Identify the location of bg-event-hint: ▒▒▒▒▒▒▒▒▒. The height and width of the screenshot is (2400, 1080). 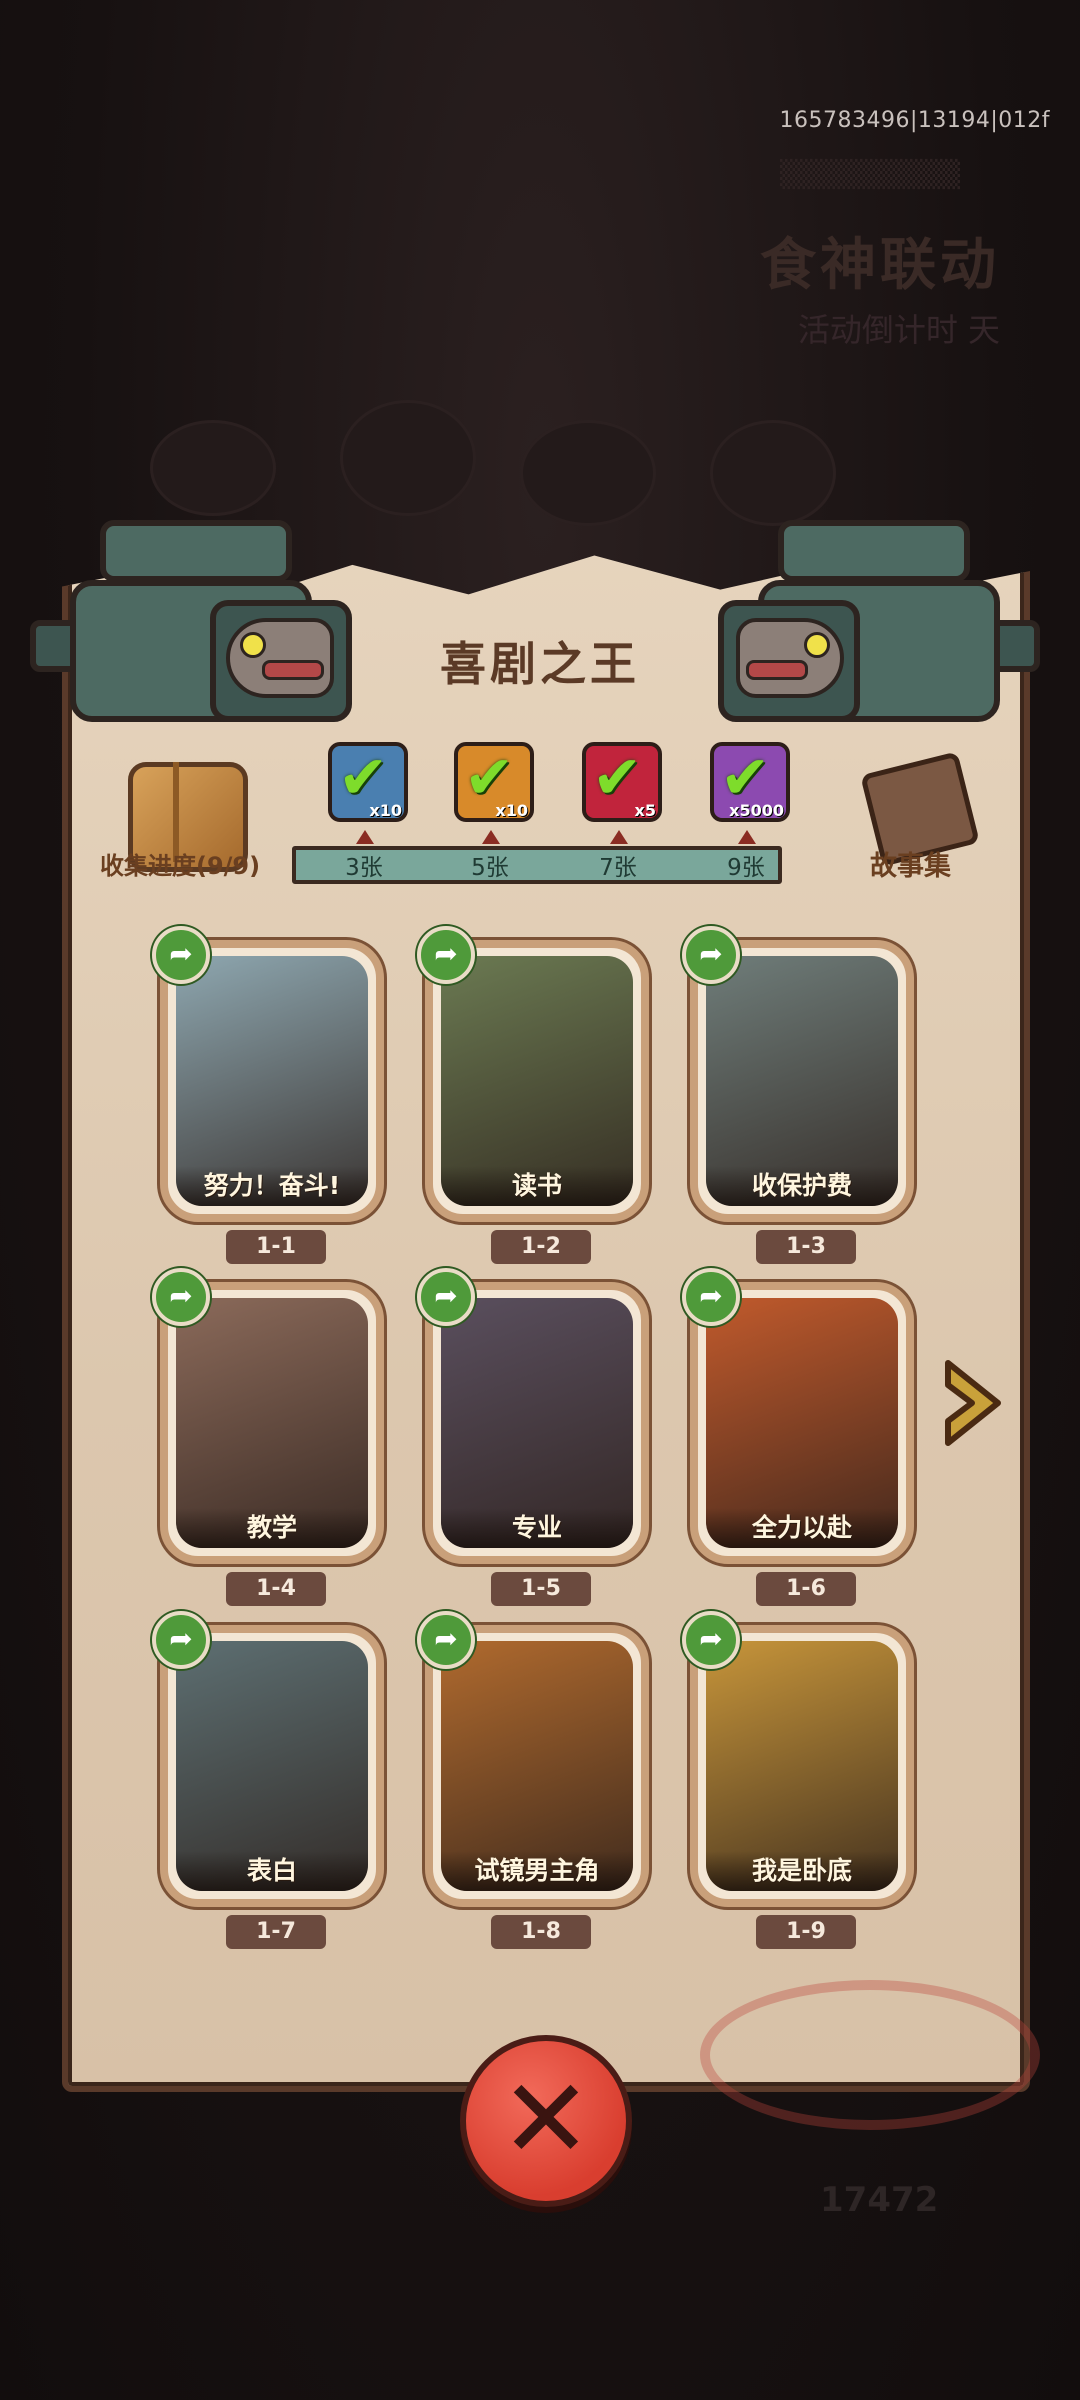
(870, 175).